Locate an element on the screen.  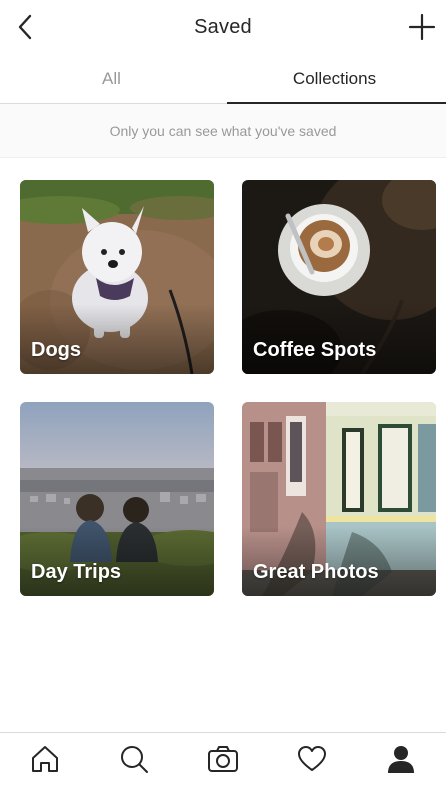
collection-name: Day Trips is located at coordinates (76, 572).